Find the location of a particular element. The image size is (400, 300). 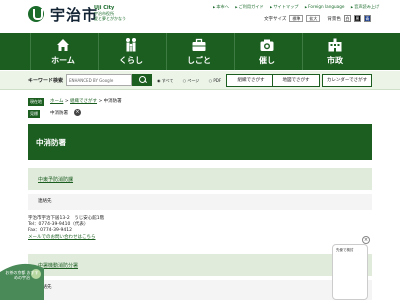

section-heading-2: 中署機動消防分署 is located at coordinates (200, 265).